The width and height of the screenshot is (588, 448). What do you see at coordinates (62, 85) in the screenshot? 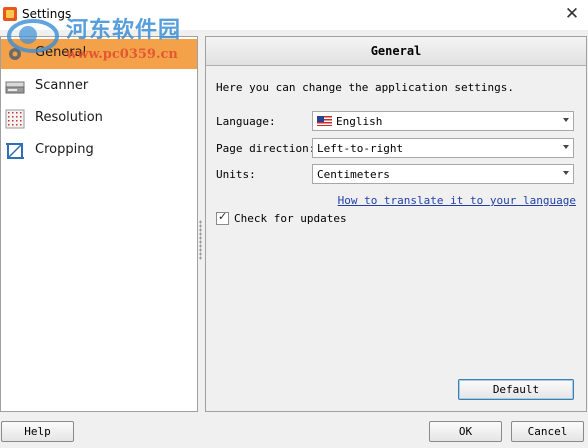
I see `sidebar-item-label: Scanner` at bounding box center [62, 85].